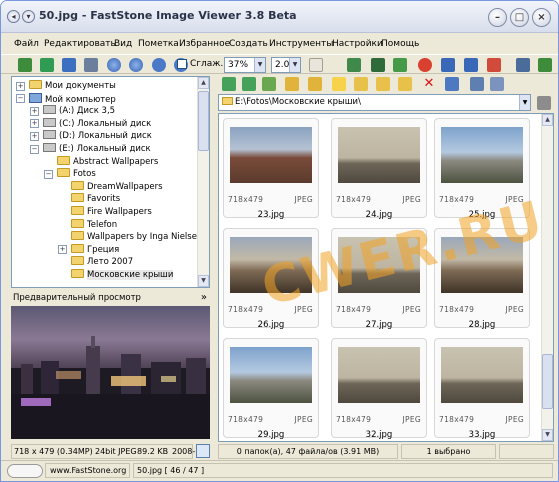 The image size is (559, 482). What do you see at coordinates (374, 102) in the screenshot?
I see `path-input: E:\Fotos\Московские крыши\ ▼` at bounding box center [374, 102].